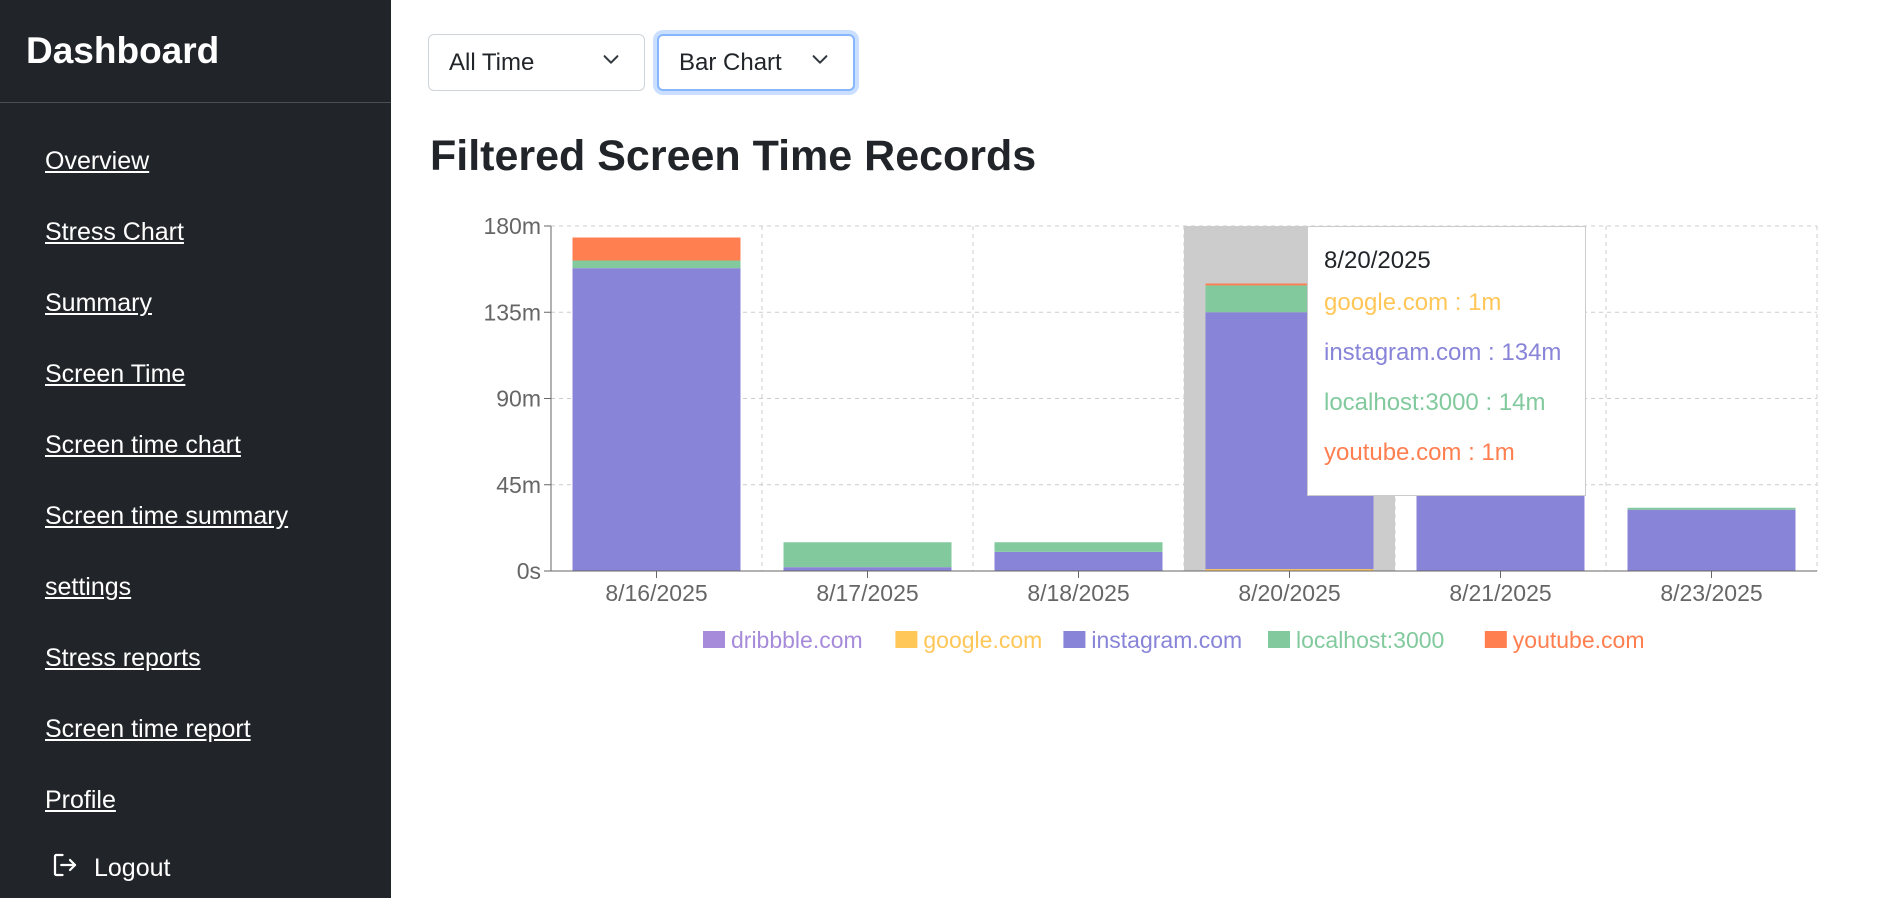  I want to click on logout-button: Logout, so click(110, 868).